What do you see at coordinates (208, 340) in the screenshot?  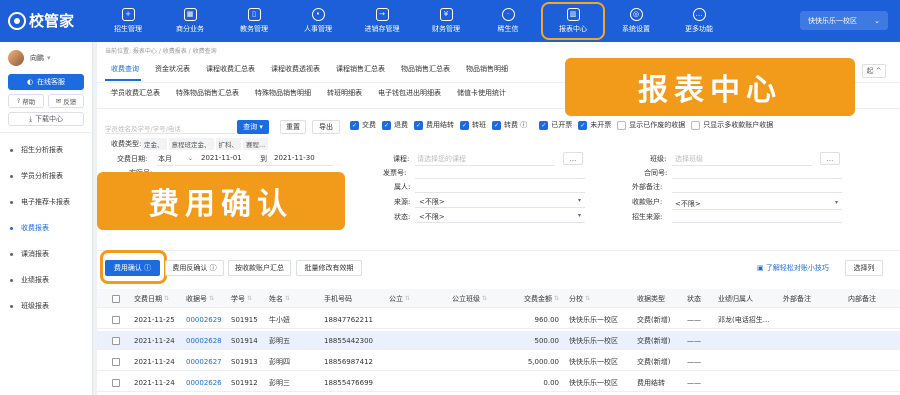 I see `cell-receipt-no-link: 00002628` at bounding box center [208, 340].